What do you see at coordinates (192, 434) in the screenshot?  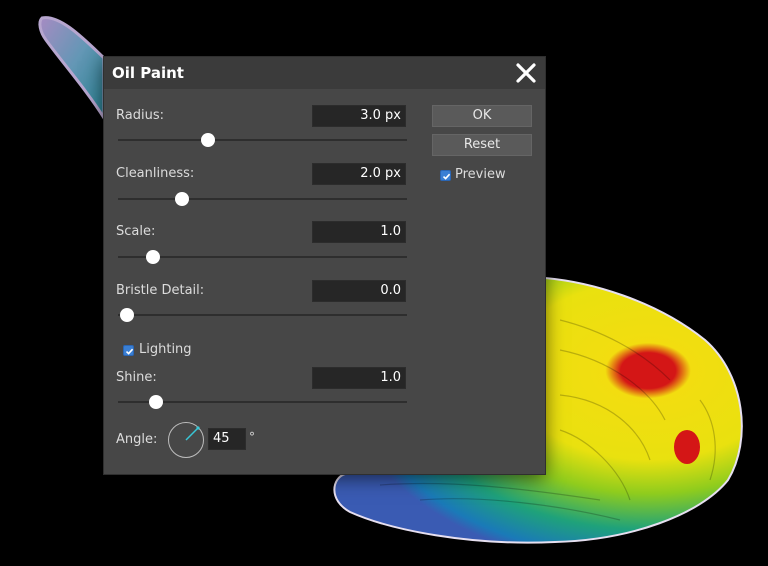 I see `angle-dial-indicator` at bounding box center [192, 434].